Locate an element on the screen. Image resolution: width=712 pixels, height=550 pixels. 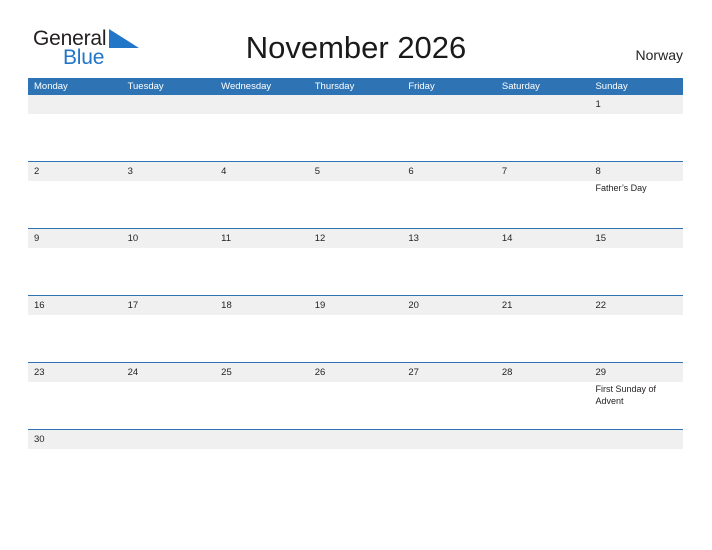
event-label: First Sunday of Advent is located at coordinates (625, 395).